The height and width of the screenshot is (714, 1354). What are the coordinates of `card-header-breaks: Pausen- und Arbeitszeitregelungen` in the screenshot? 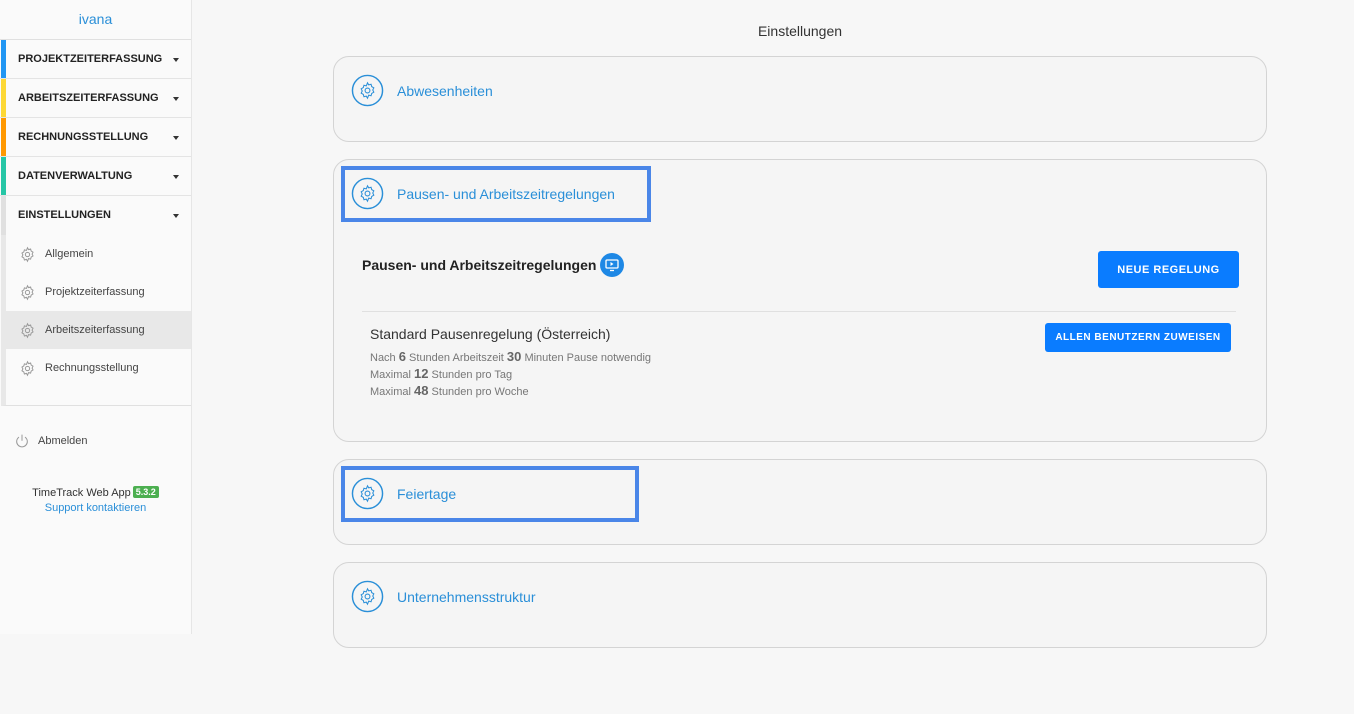 It's located at (483, 193).